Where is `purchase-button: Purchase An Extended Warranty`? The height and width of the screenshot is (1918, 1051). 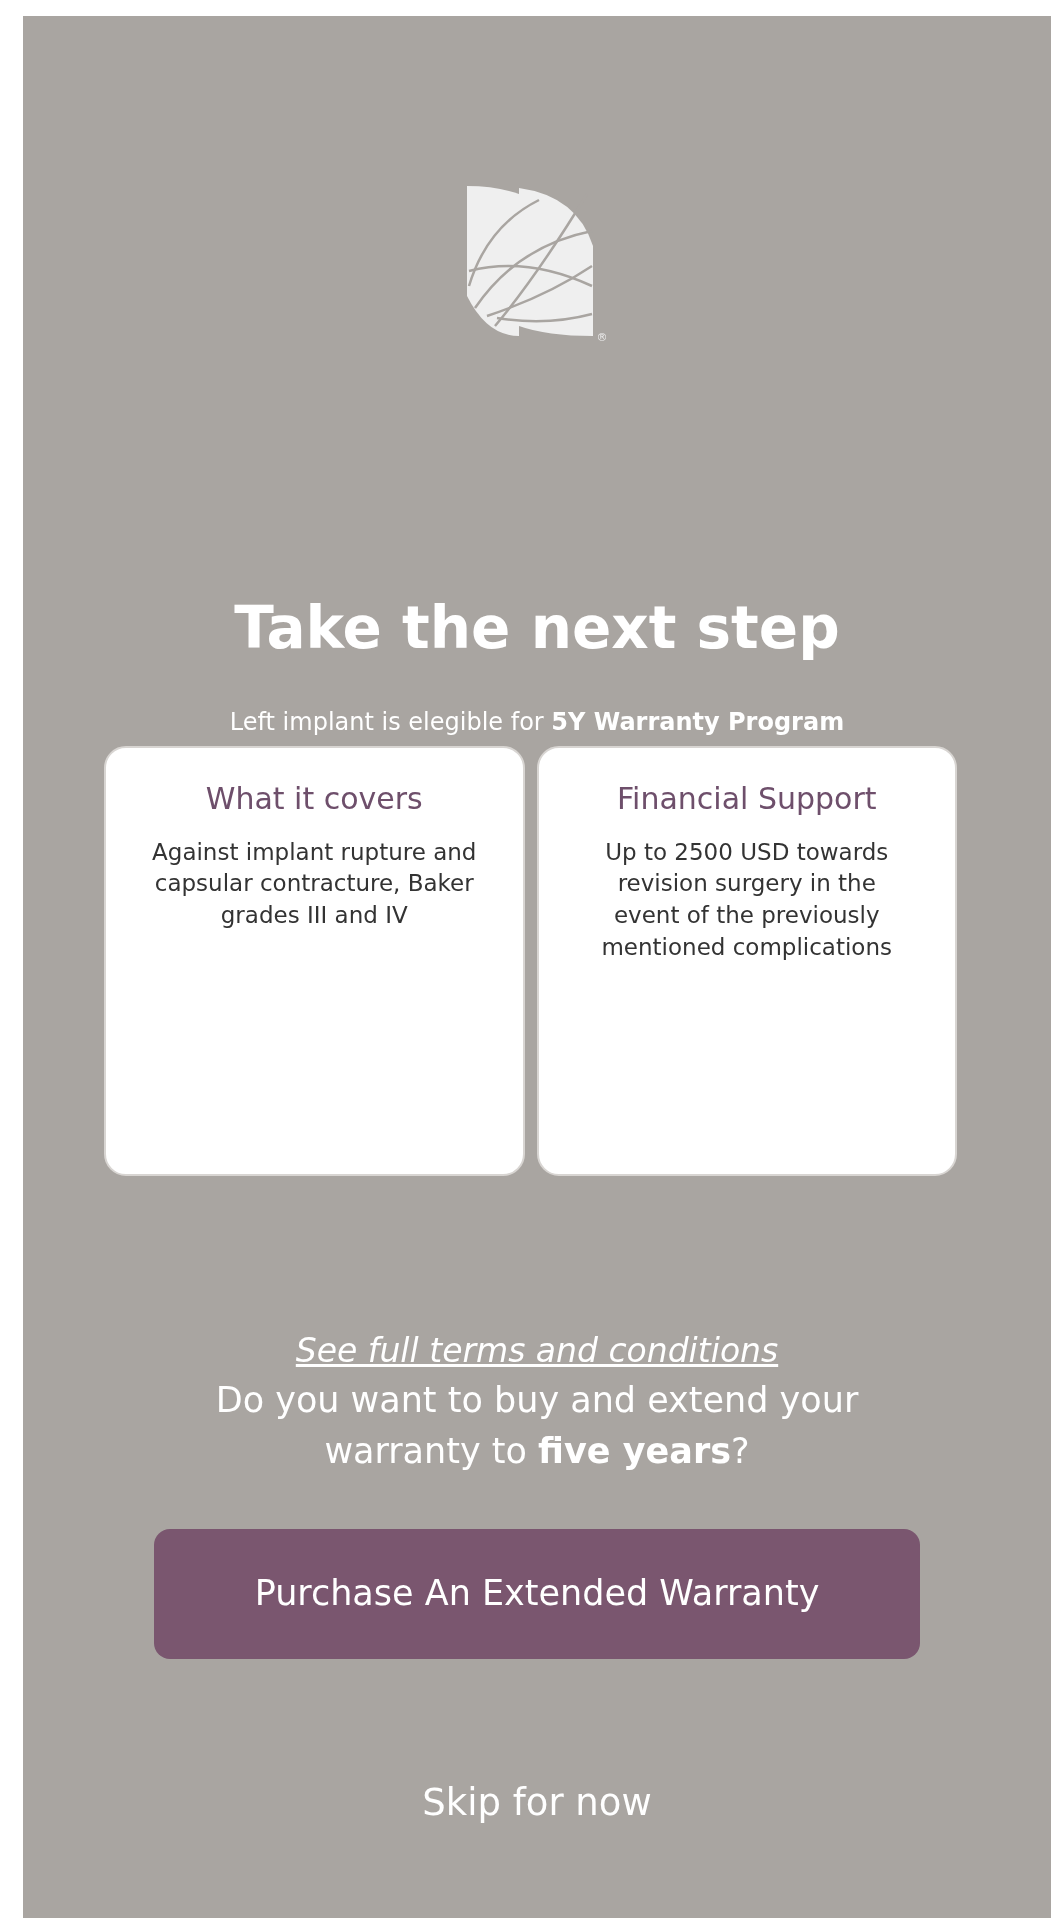 purchase-button: Purchase An Extended Warranty is located at coordinates (537, 1593).